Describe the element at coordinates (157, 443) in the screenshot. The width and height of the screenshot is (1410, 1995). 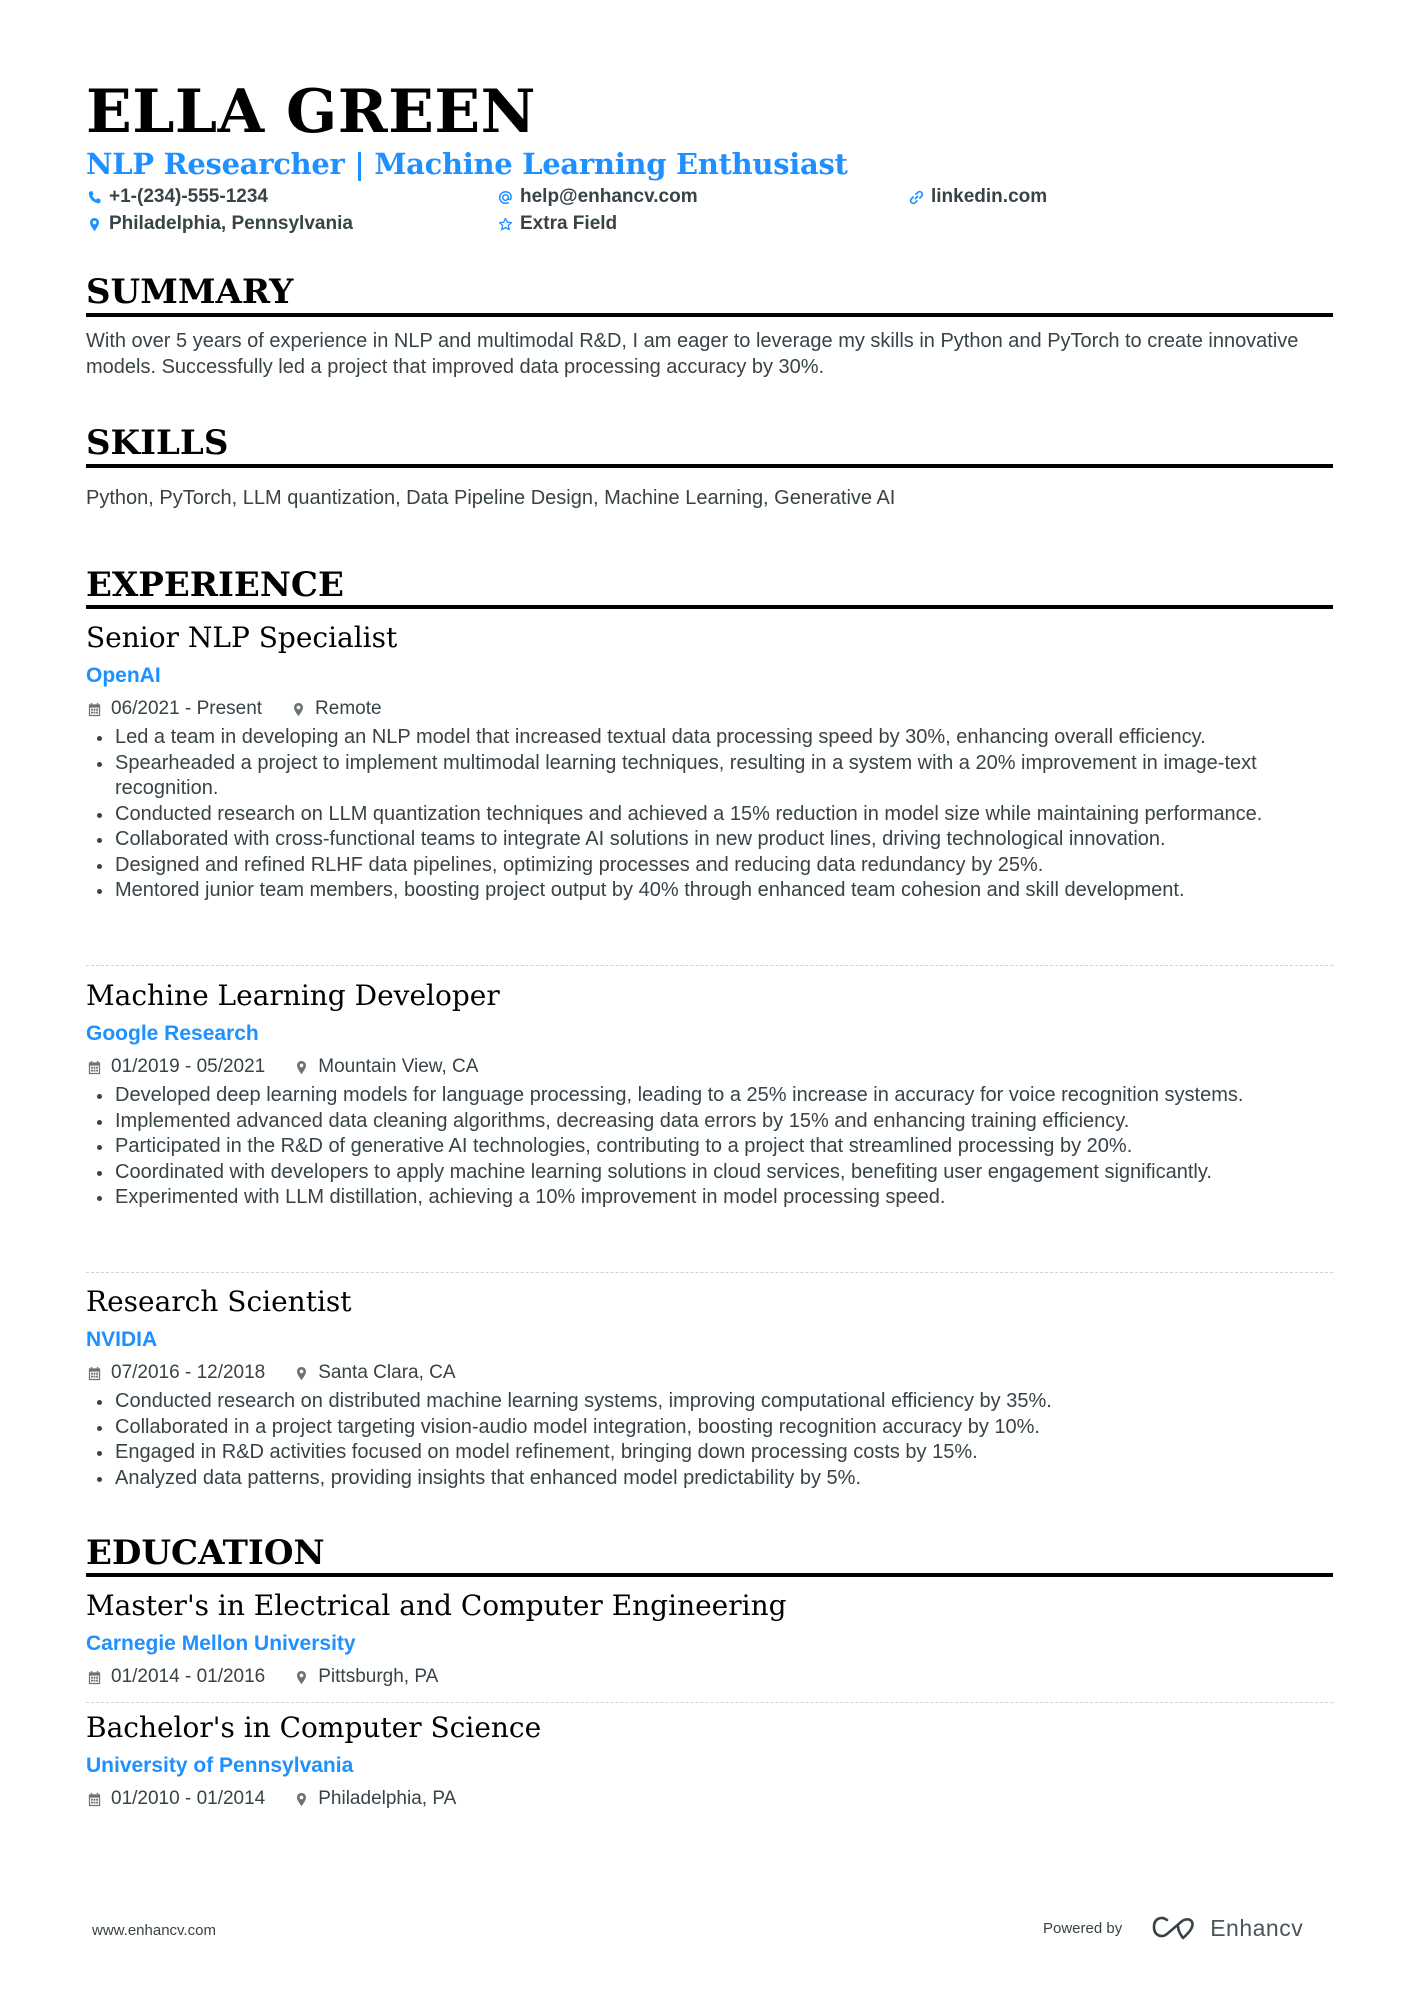
I see `skills-heading: SKILLS` at that location.